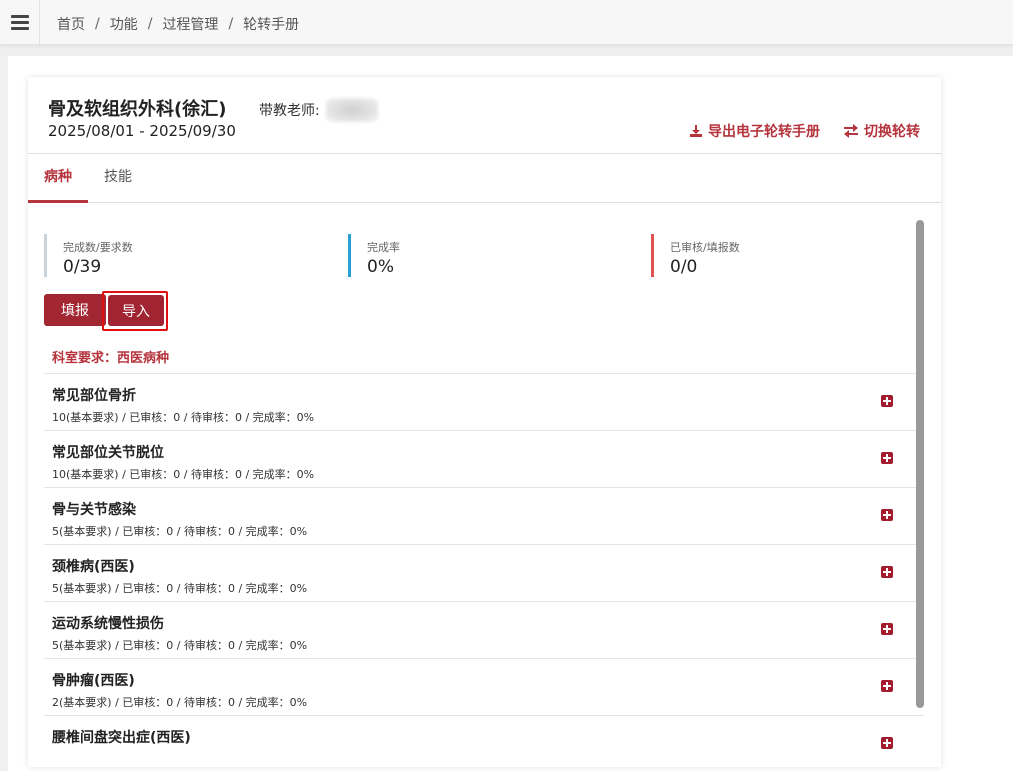 The width and height of the screenshot is (1013, 771). I want to click on stat-completed-required: 完成数/要求数 0/39, so click(88, 255).